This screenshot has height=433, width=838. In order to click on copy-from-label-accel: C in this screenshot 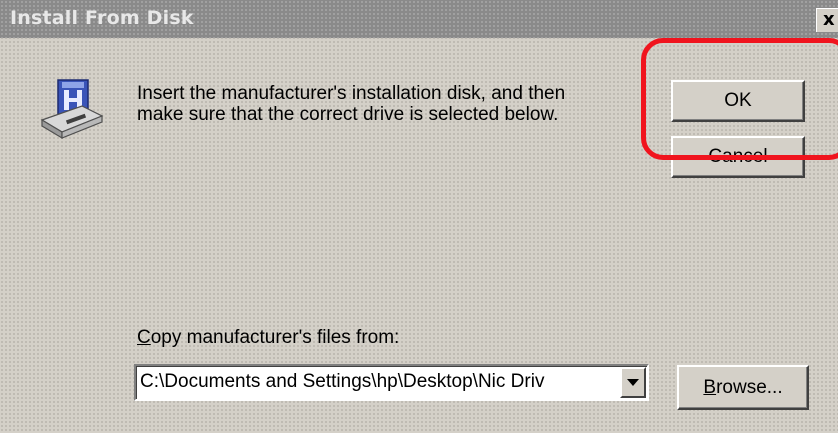, I will do `click(144, 337)`.